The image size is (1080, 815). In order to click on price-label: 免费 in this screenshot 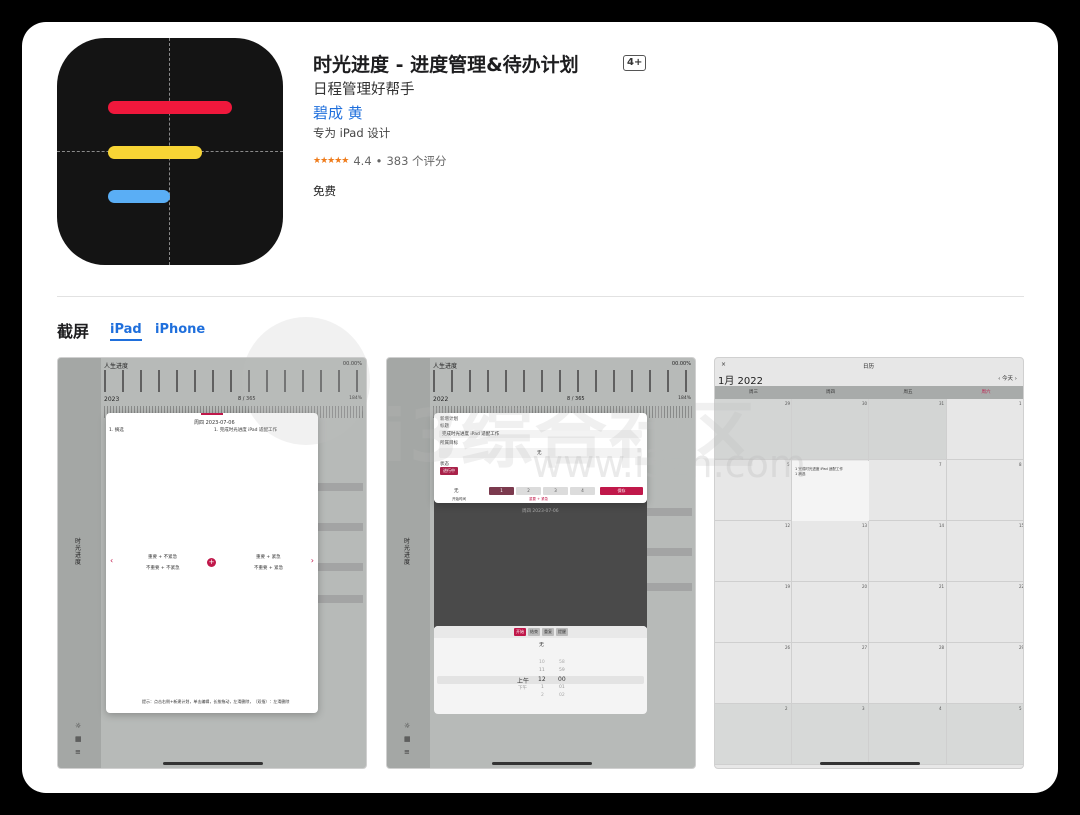, I will do `click(324, 191)`.